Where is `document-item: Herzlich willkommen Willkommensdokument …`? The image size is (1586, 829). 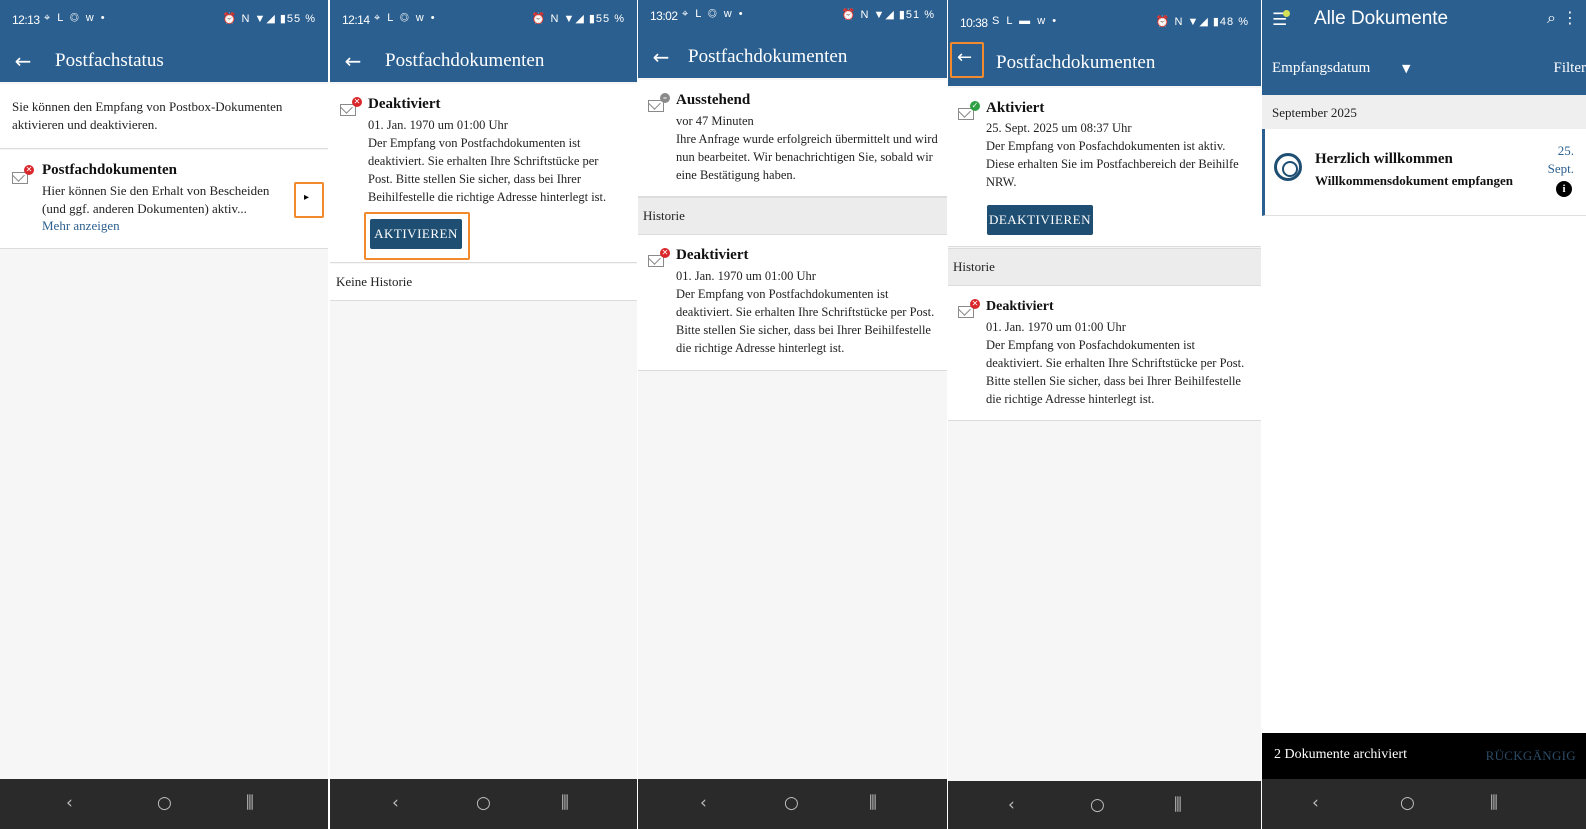 document-item: Herzlich willkommen Willkommensdokument … is located at coordinates (1424, 172).